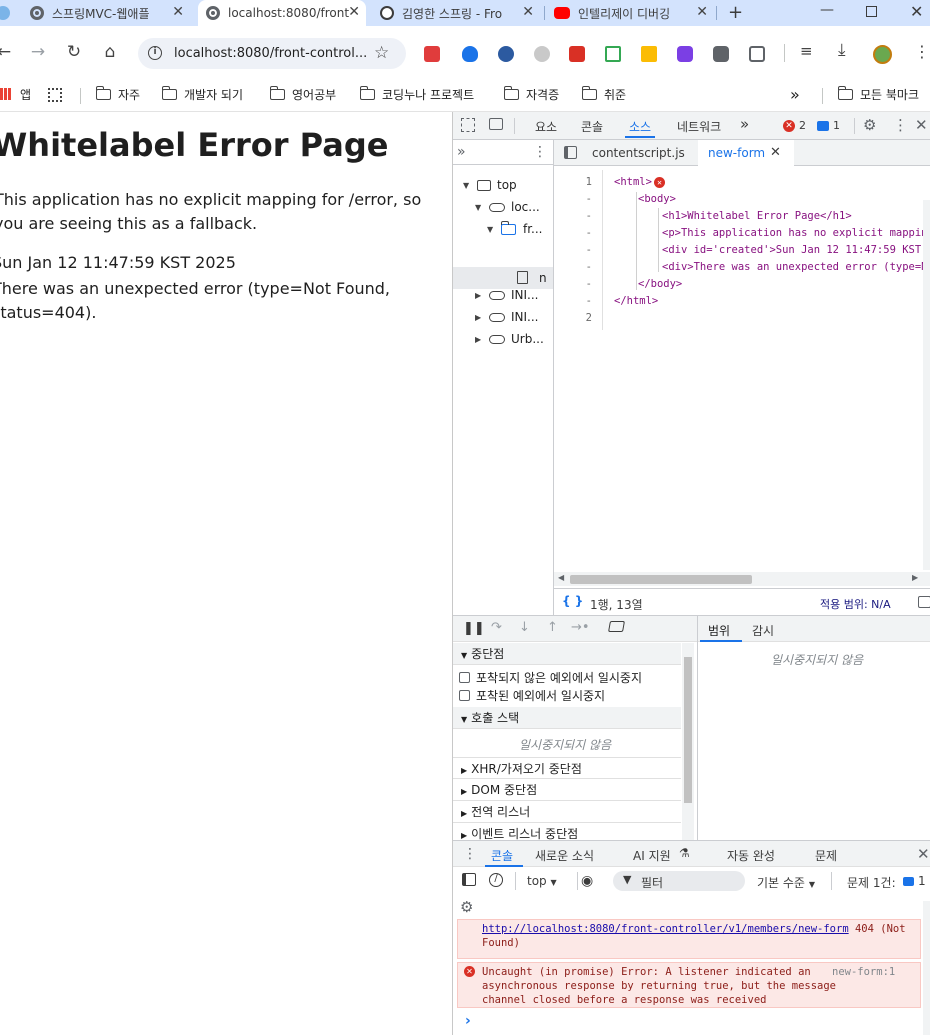 Image resolution: width=930 pixels, height=1035 pixels. Describe the element at coordinates (202, 94) in the screenshot. I see `bookmark-folder-developer: 개발자 되기` at that location.